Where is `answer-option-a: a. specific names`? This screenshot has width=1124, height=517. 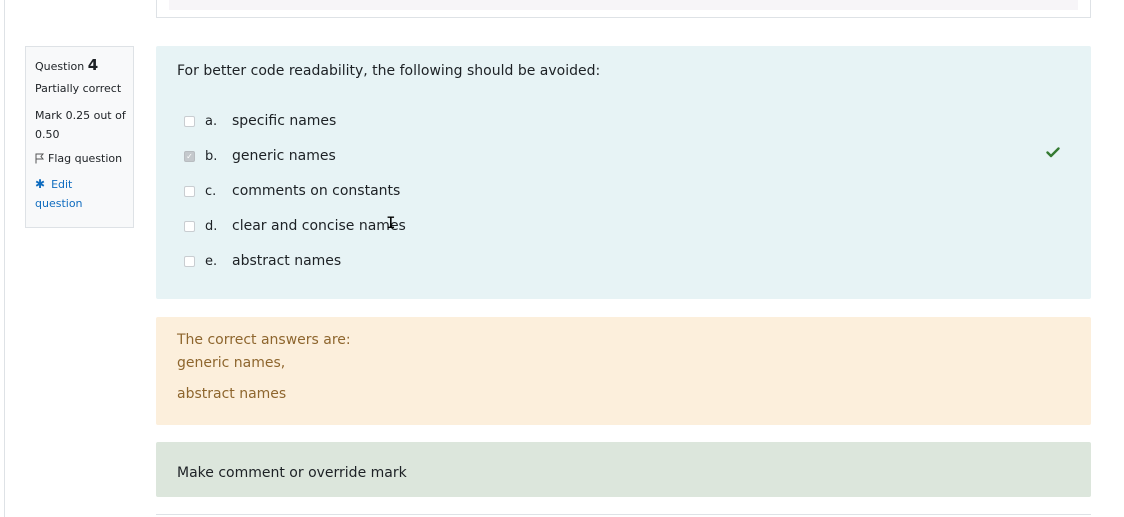 answer-option-a: a. specific names is located at coordinates (260, 121).